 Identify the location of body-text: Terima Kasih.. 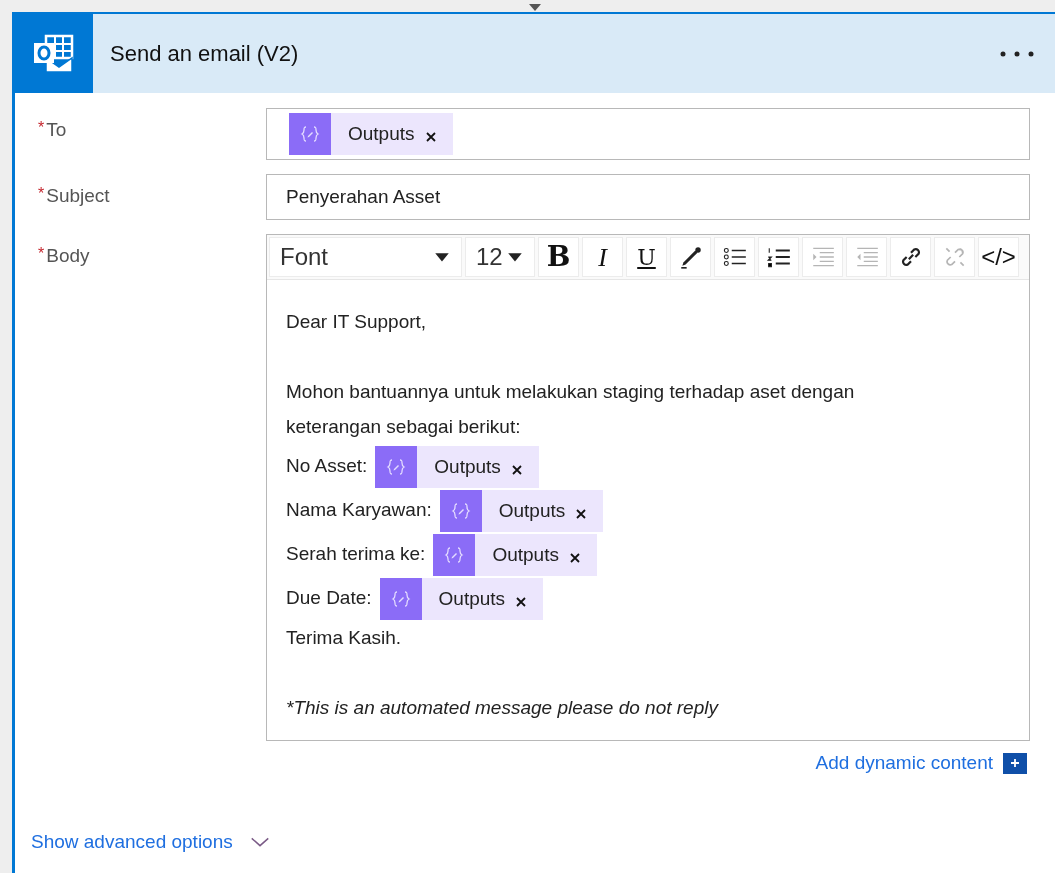
(344, 638).